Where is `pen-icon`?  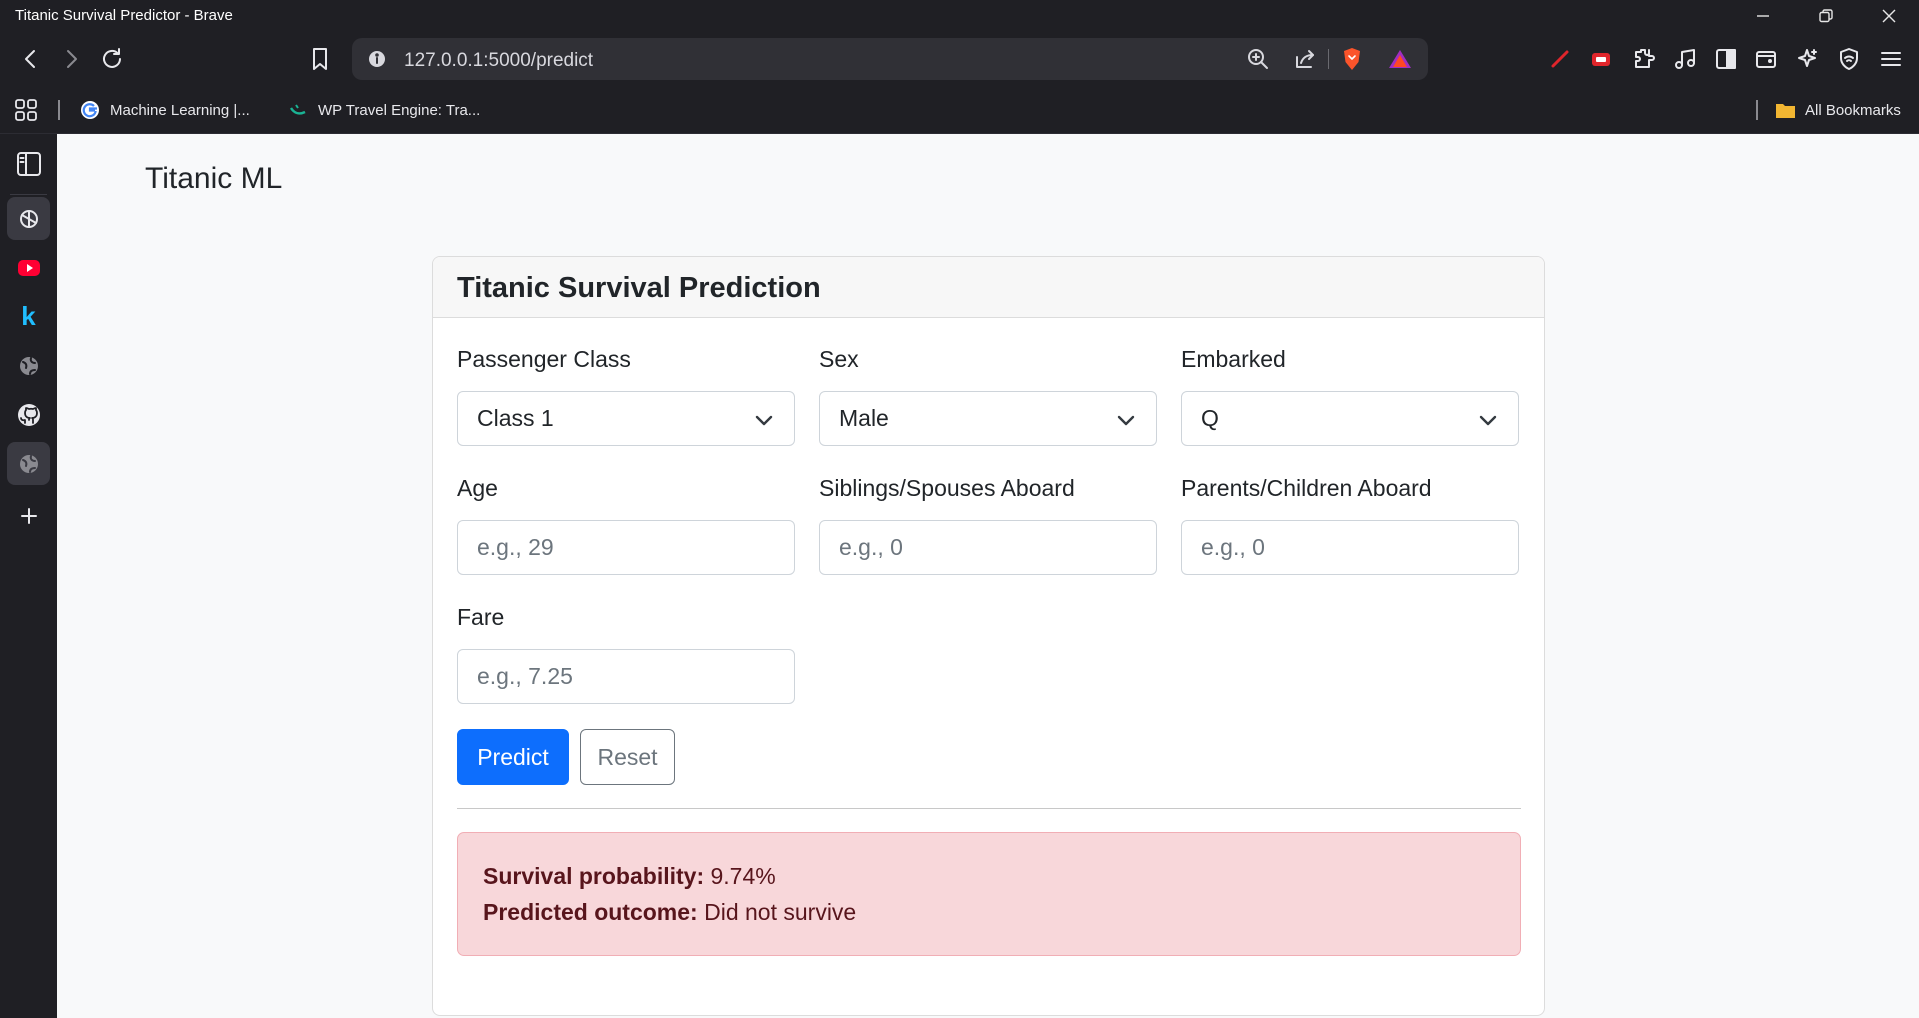 pen-icon is located at coordinates (1560, 59).